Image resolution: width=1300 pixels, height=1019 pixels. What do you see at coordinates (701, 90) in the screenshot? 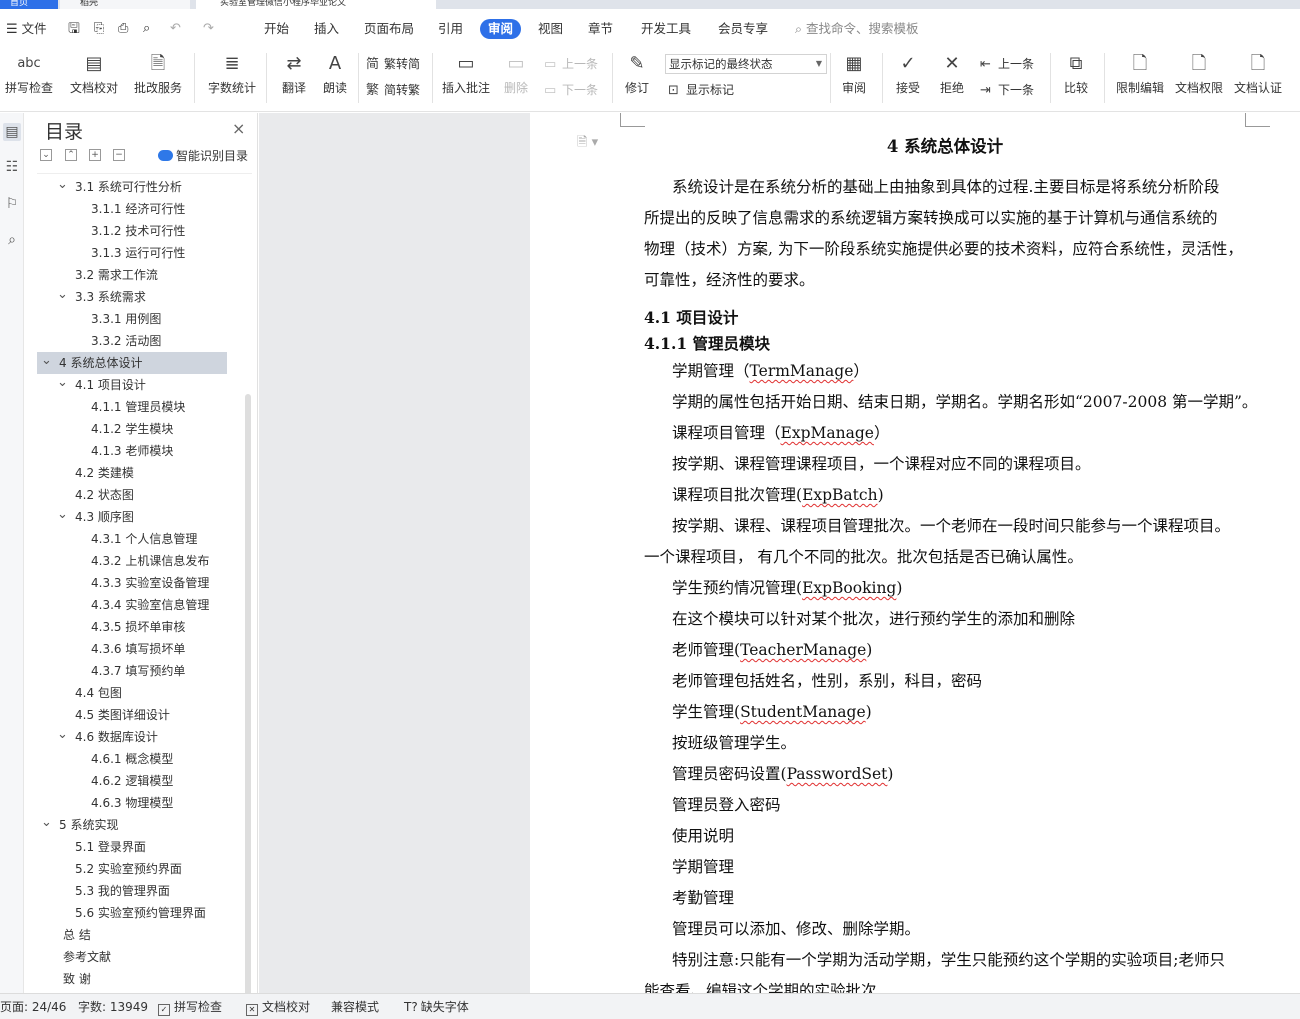
I see `show-markup-button: ⊡ 显示标记` at bounding box center [701, 90].